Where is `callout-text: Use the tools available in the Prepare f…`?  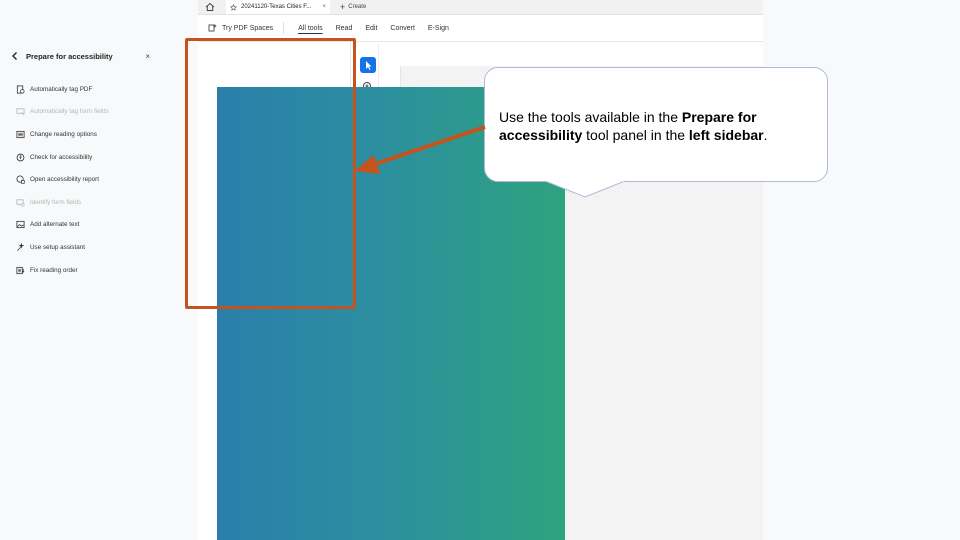 callout-text: Use the tools available in the Prepare f… is located at coordinates (654, 126).